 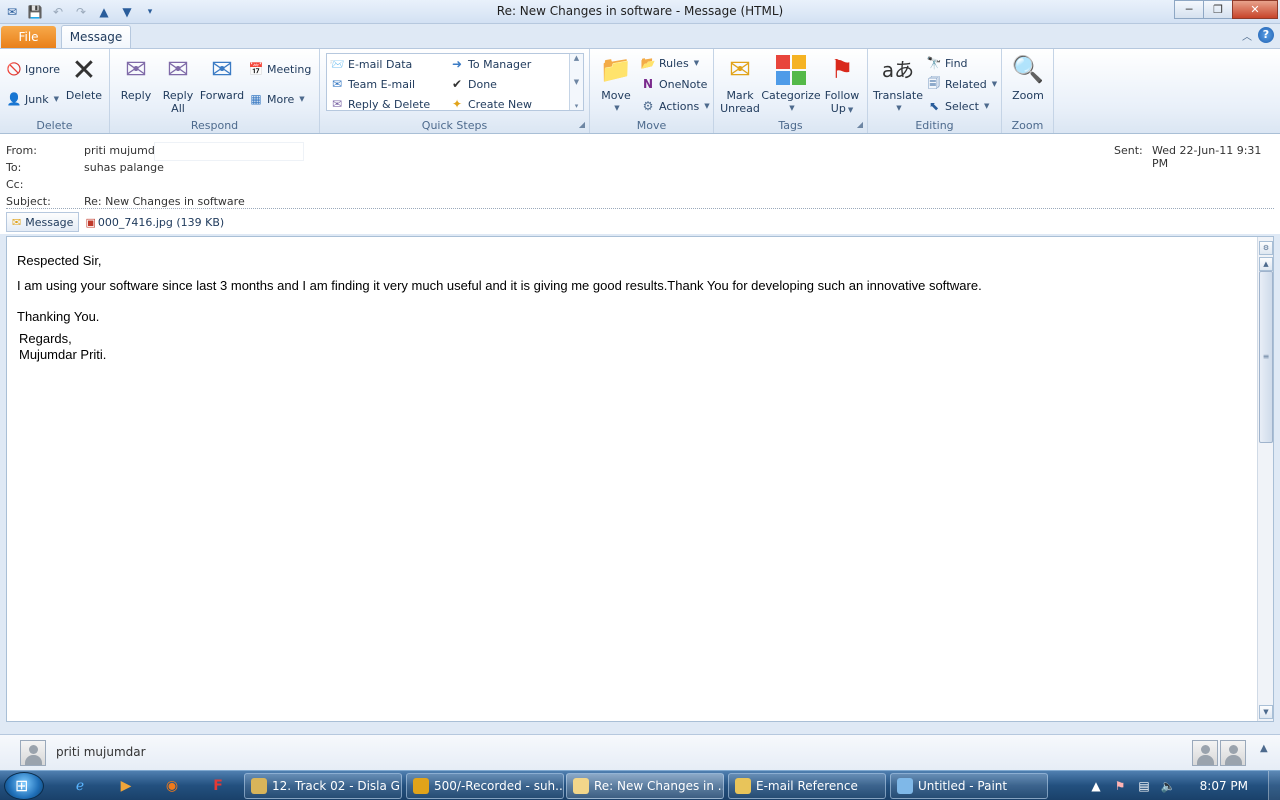 What do you see at coordinates (670, 63) in the screenshot?
I see `rules-button: 📂 Rules ▼` at bounding box center [670, 63].